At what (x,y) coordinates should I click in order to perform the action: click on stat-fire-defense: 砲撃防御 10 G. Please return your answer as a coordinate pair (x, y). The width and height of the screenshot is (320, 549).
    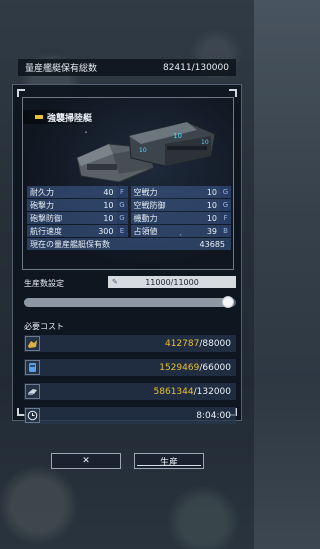
    Looking at the image, I should click on (77, 218).